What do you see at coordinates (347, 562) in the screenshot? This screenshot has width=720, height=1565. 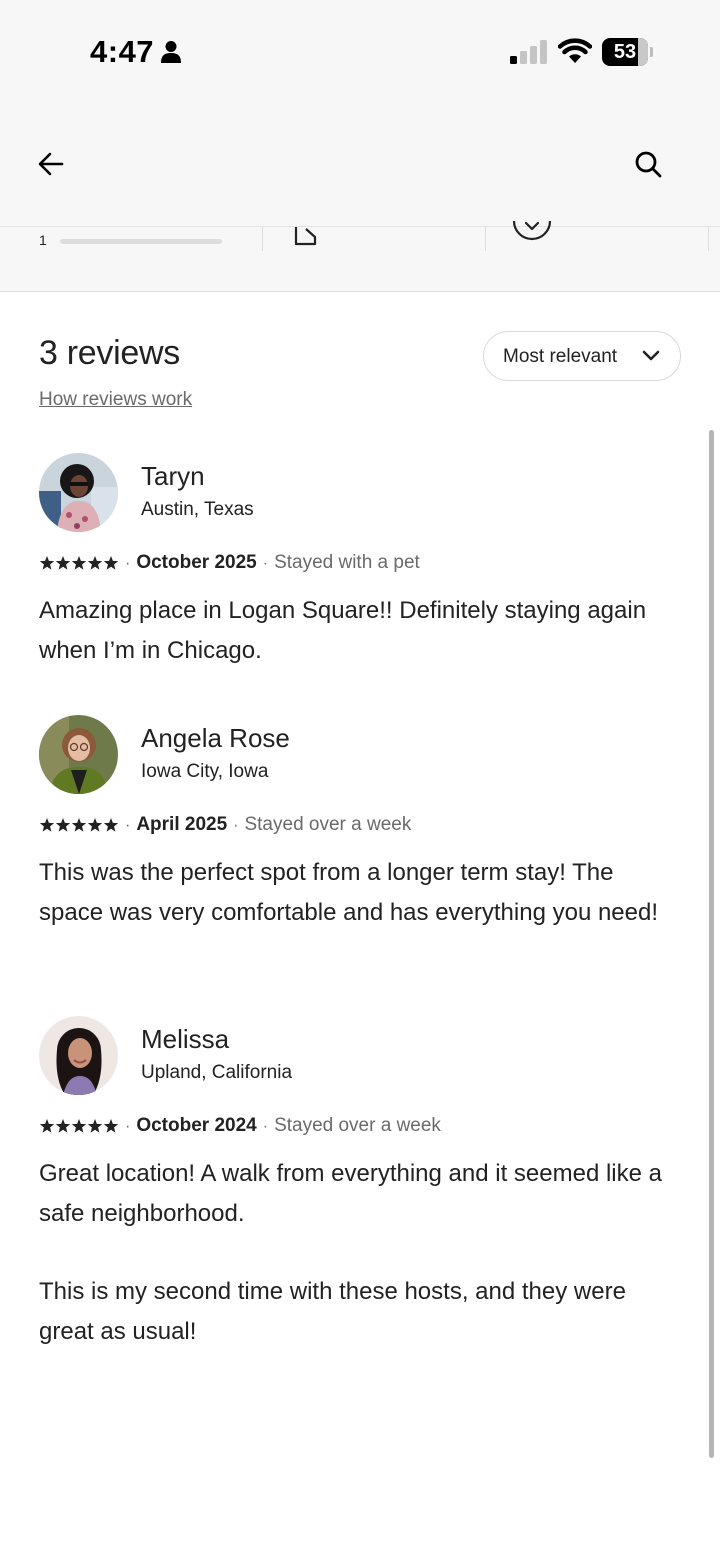 I see `stay-note: Stayed with a pet` at bounding box center [347, 562].